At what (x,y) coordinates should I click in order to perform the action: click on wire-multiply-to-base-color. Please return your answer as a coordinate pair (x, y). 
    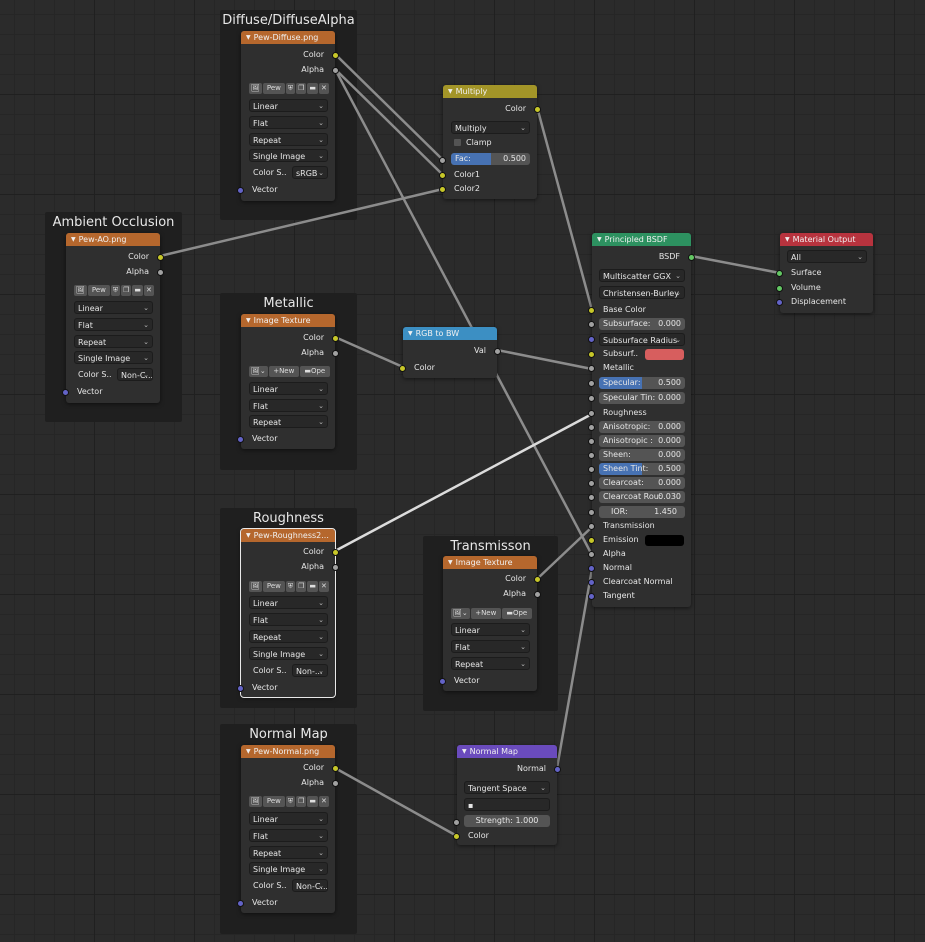
    Looking at the image, I should click on (564, 208).